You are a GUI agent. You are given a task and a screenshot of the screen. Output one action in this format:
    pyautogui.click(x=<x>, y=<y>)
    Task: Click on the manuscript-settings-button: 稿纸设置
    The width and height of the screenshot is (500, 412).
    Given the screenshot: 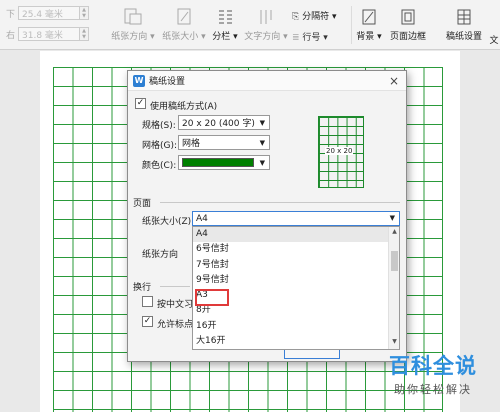 What is the action you would take?
    pyautogui.click(x=464, y=25)
    